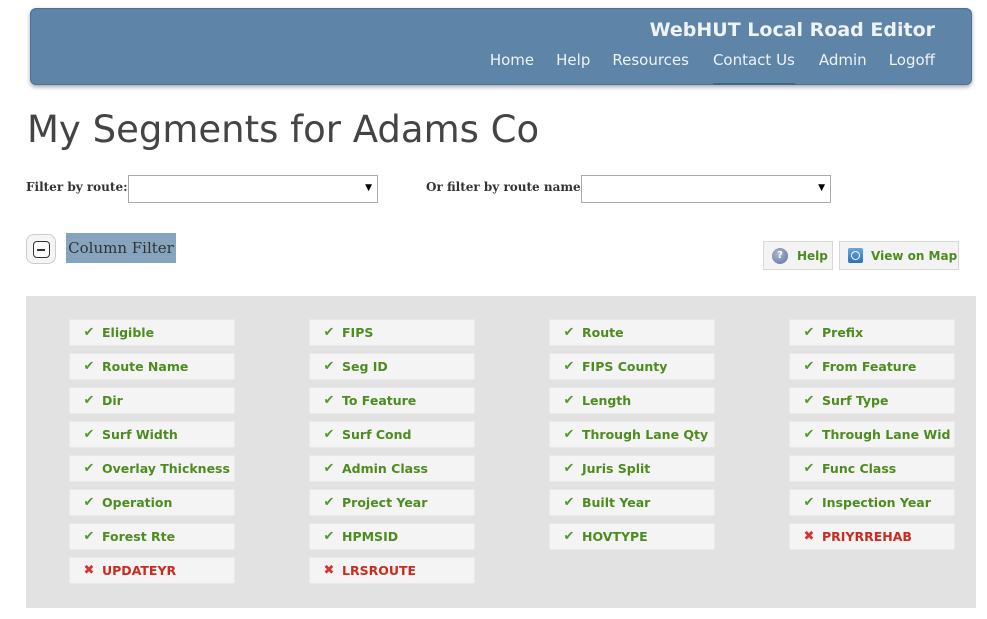 The width and height of the screenshot is (987, 619). I want to click on column-toggle-label: Forest Rte, so click(139, 536).